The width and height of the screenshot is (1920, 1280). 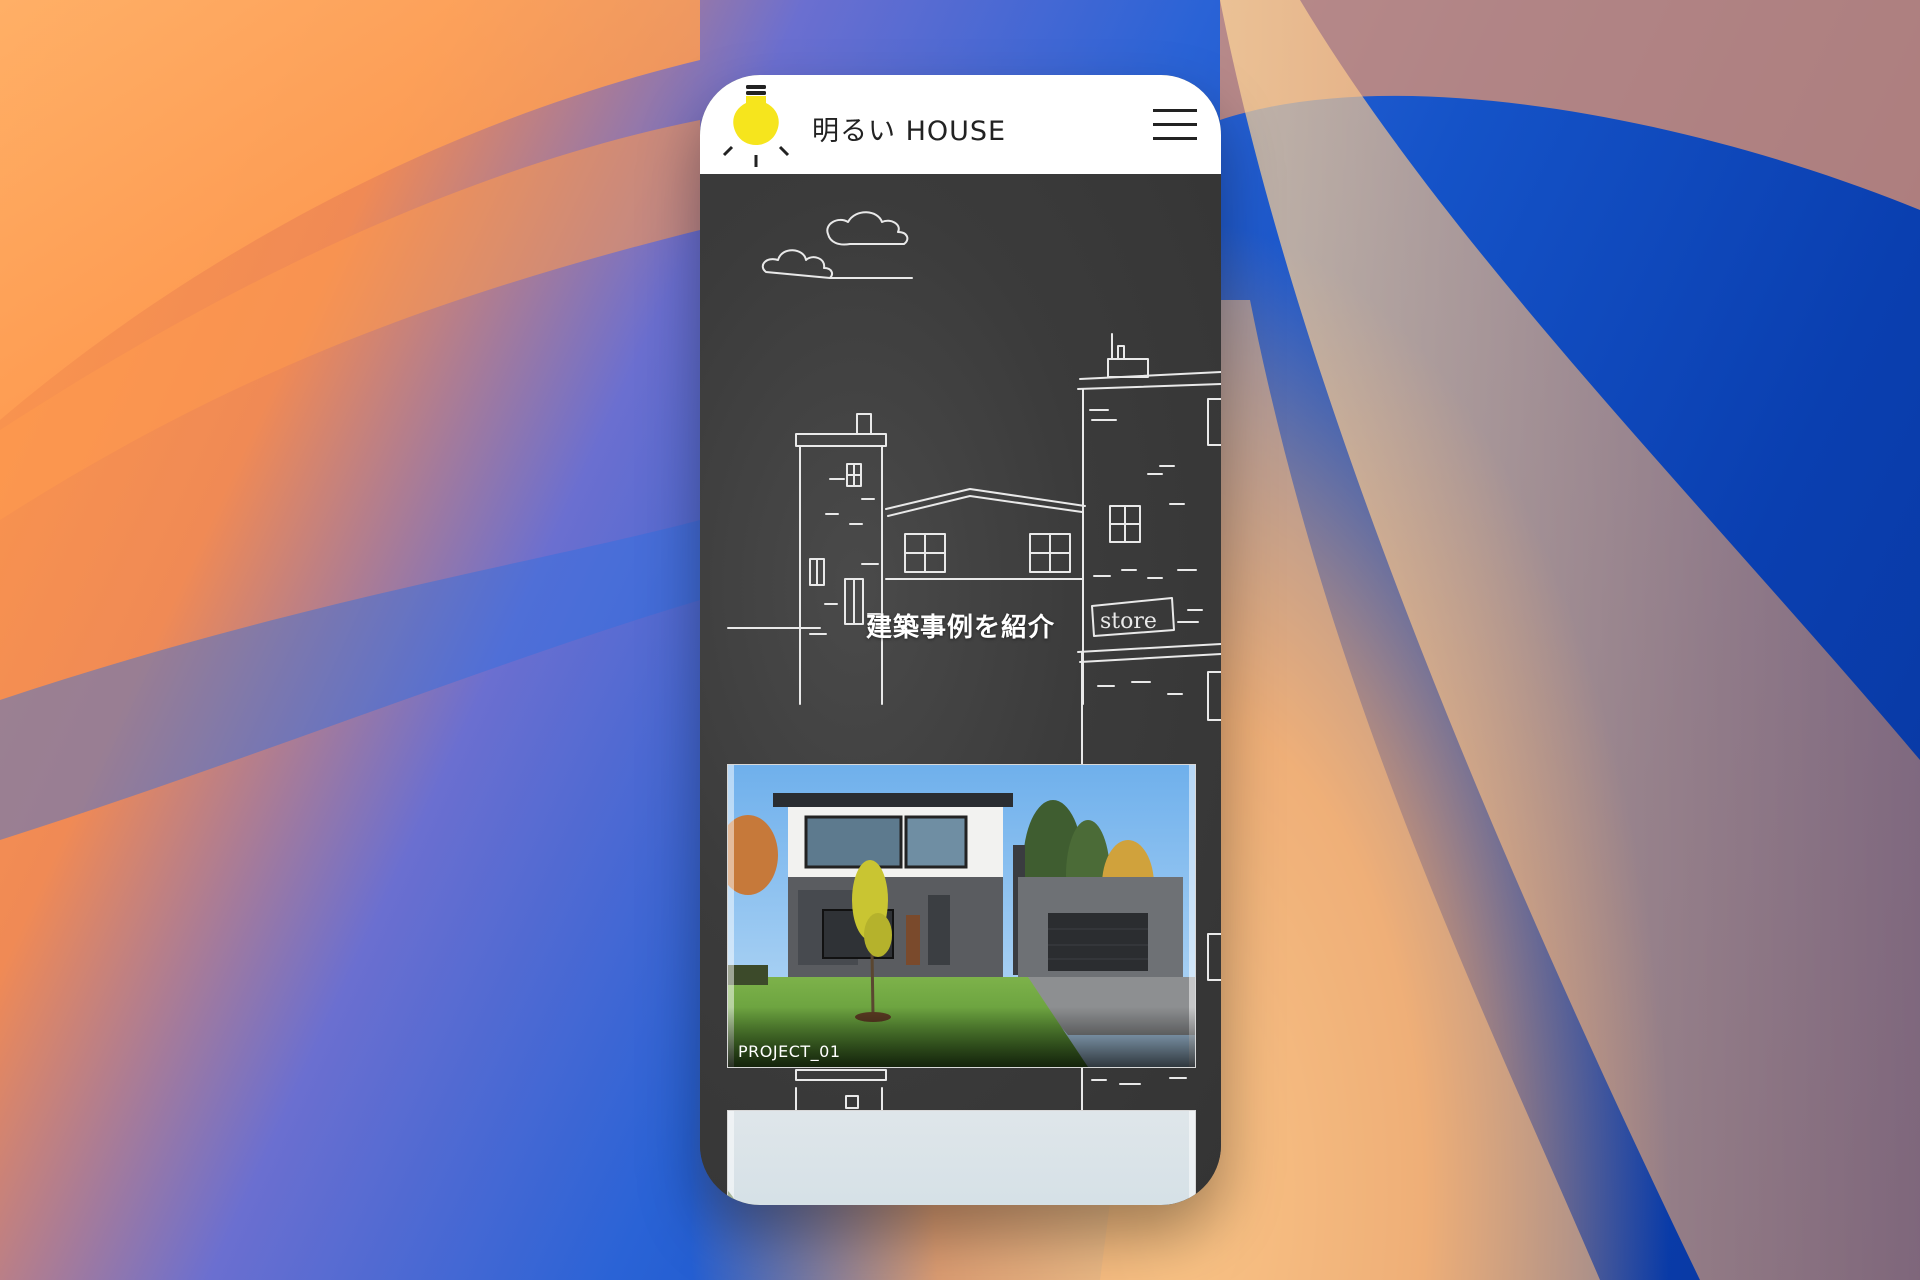 What do you see at coordinates (960, 628) in the screenshot?
I see `section-title: 建築事例を紹介` at bounding box center [960, 628].